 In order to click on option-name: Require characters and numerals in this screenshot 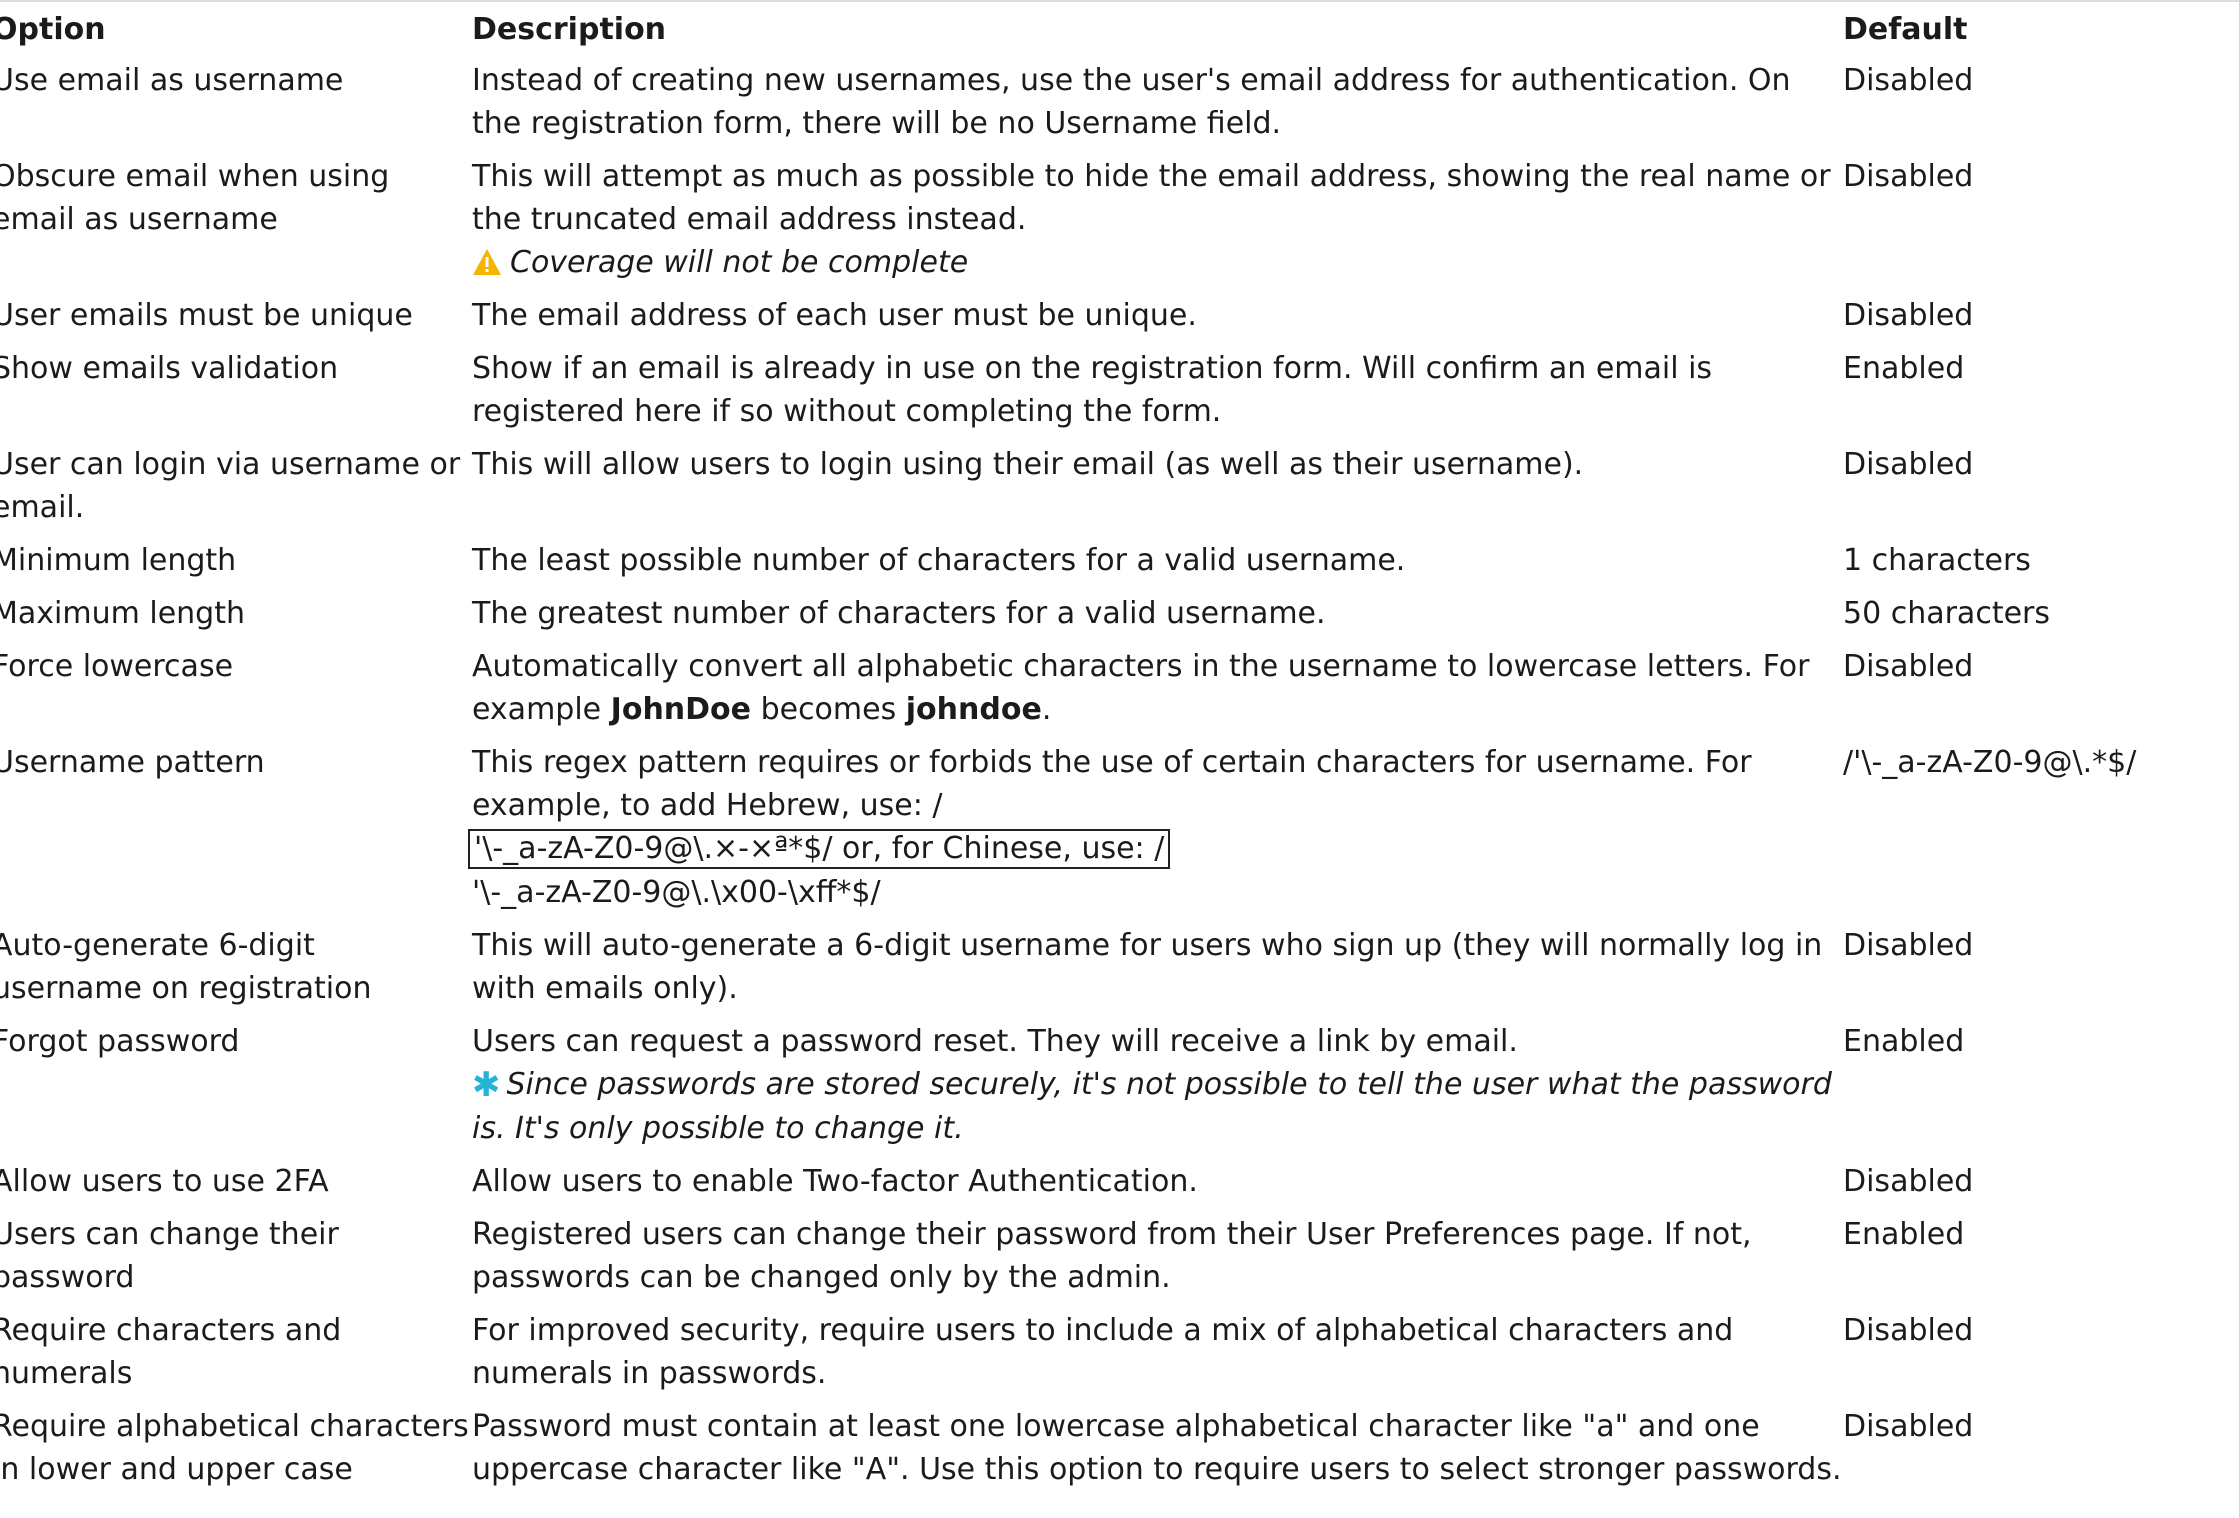, I will do `click(171, 1352)`.